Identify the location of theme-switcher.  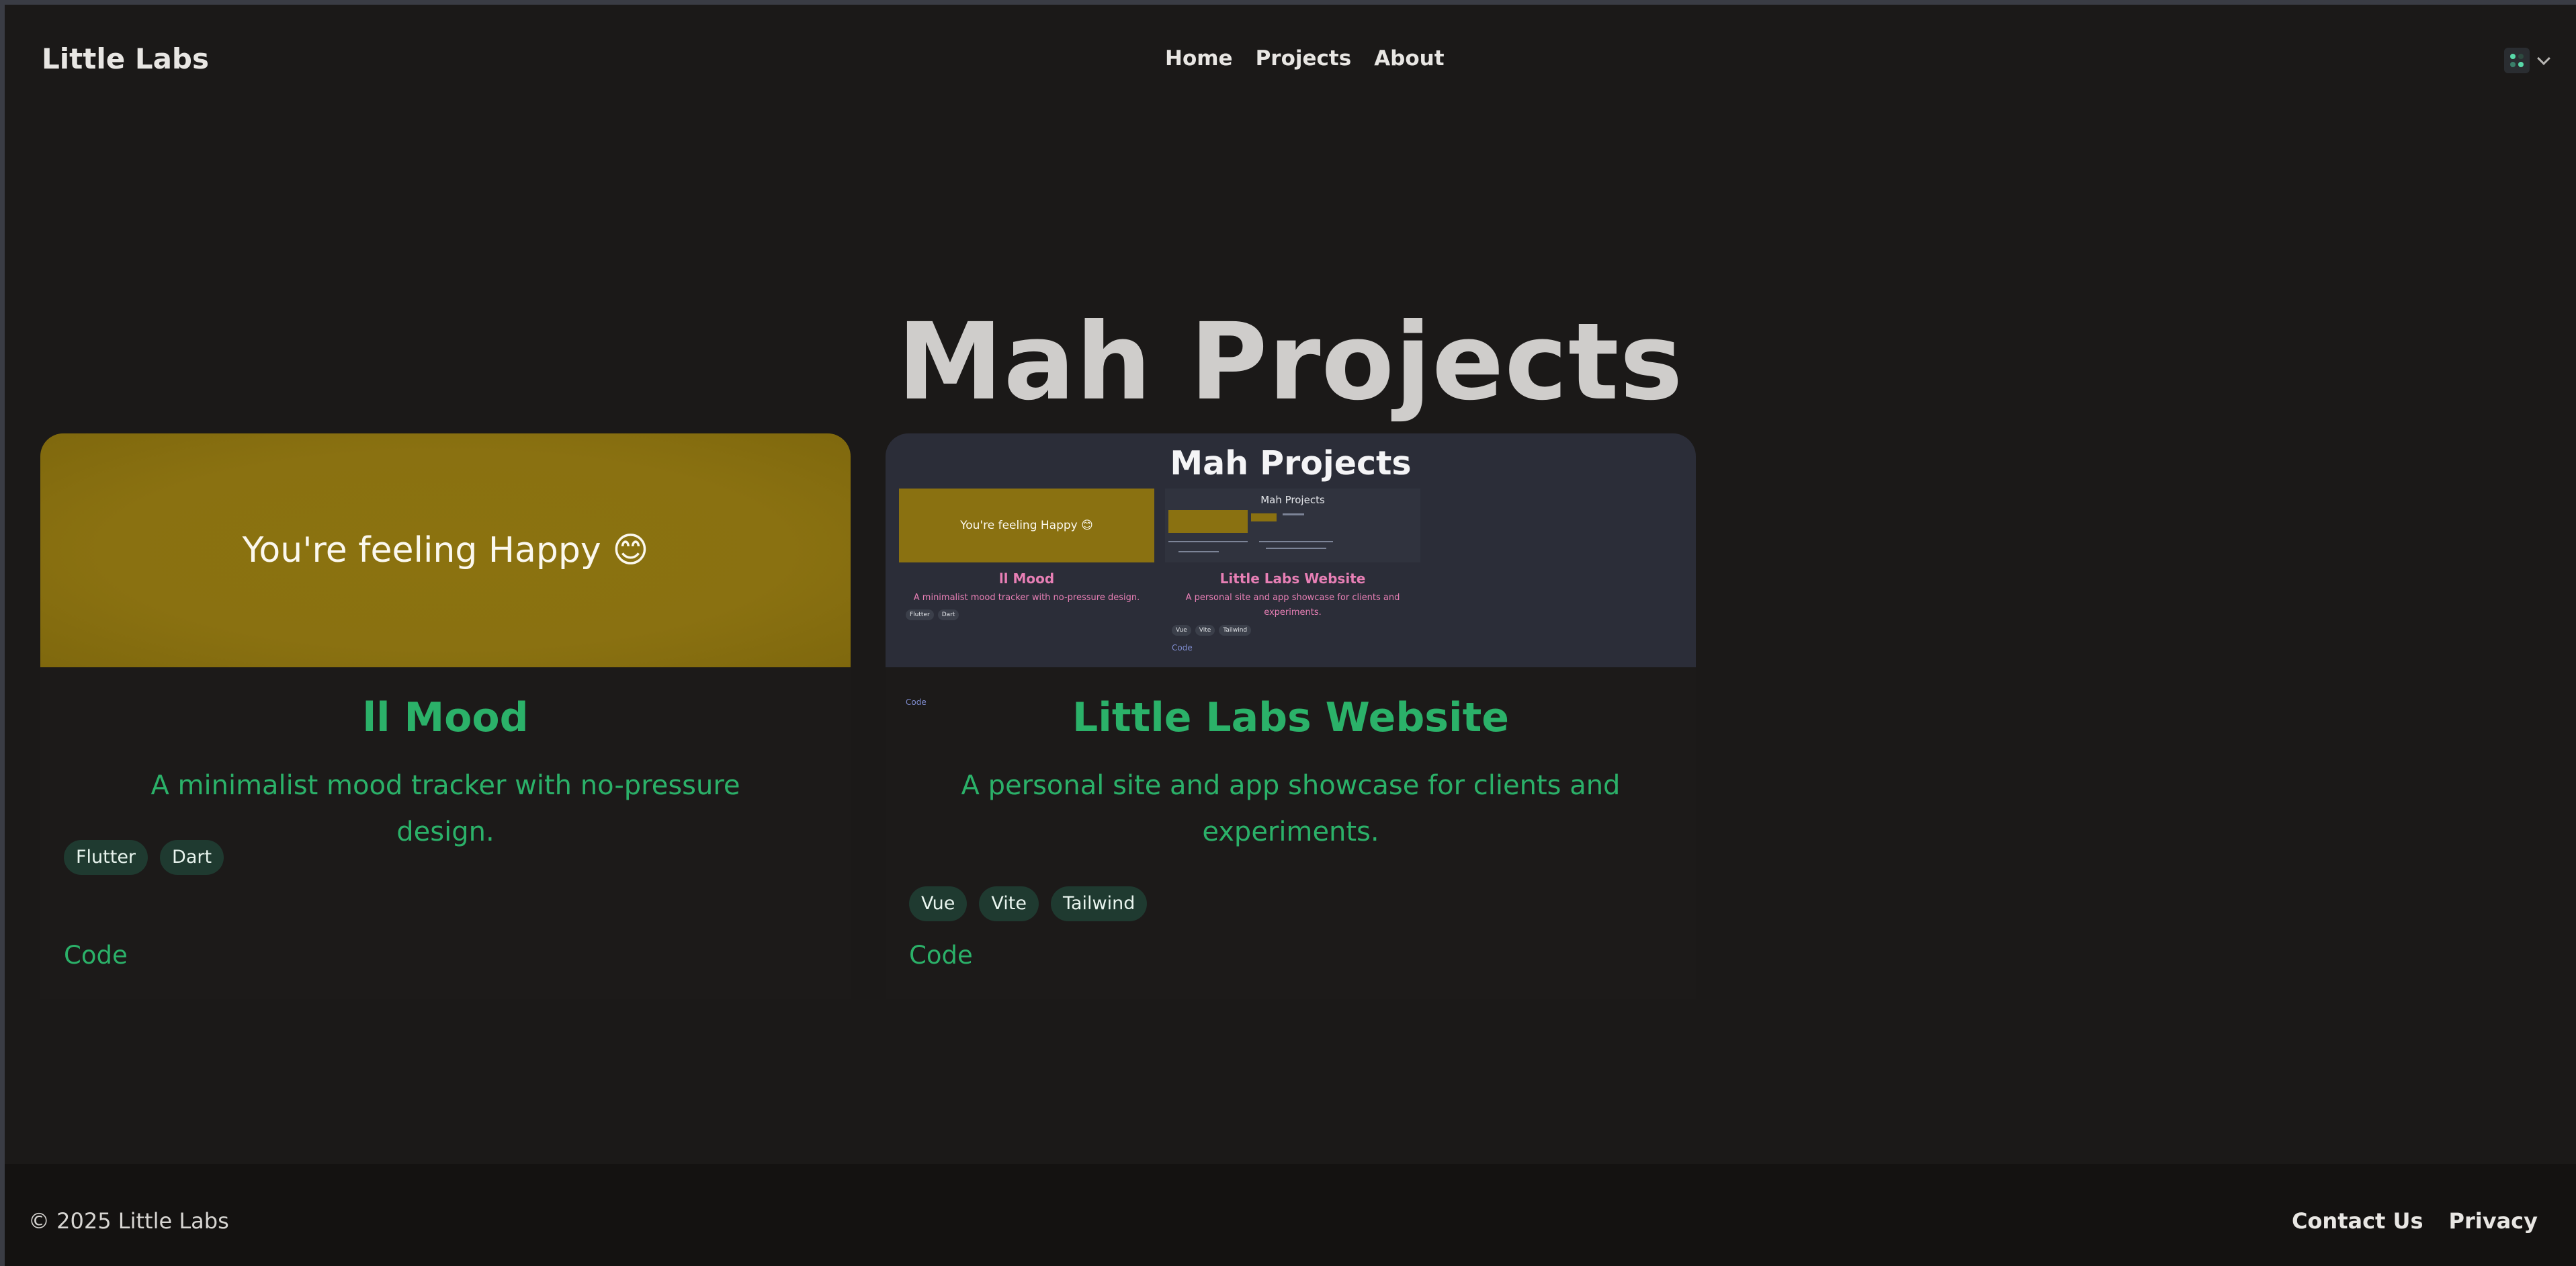
(2527, 60).